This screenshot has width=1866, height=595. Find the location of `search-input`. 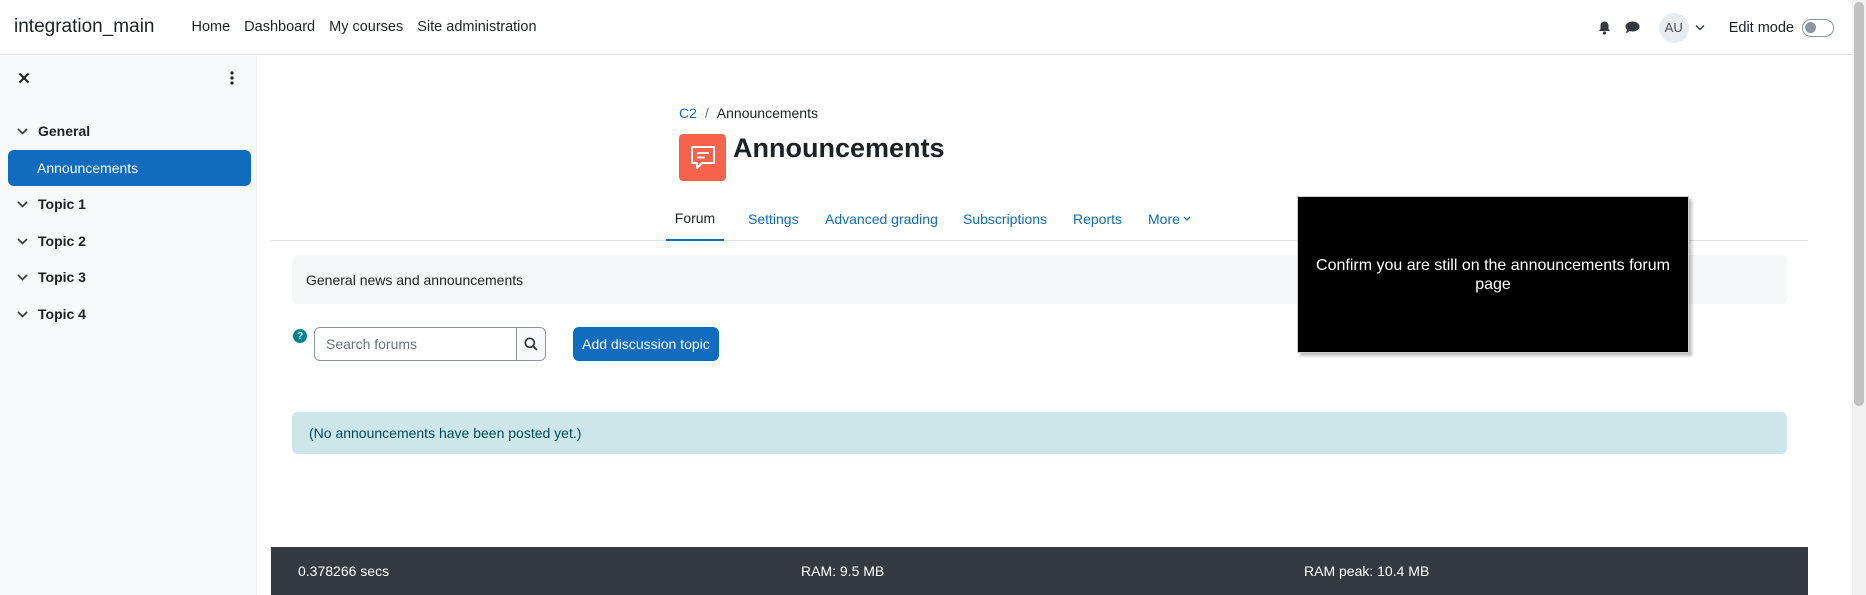

search-input is located at coordinates (415, 344).